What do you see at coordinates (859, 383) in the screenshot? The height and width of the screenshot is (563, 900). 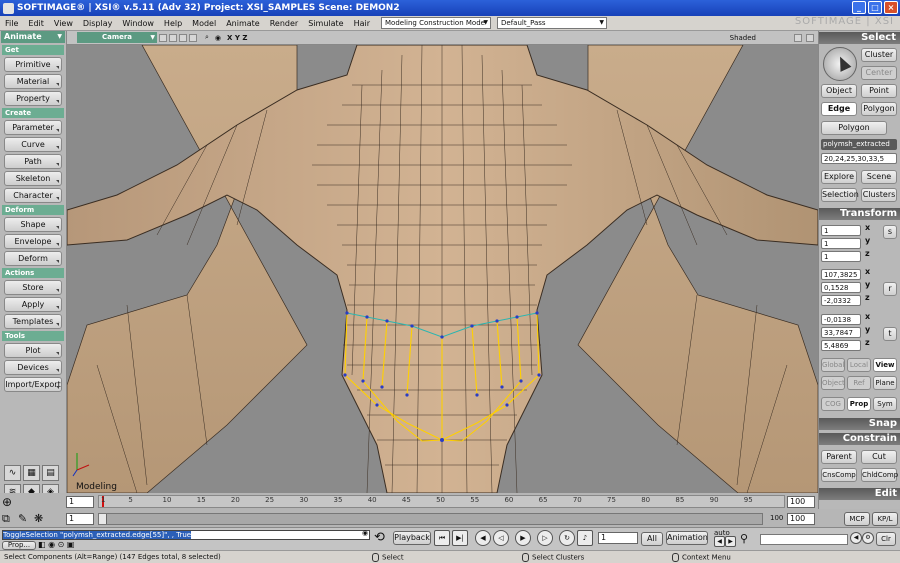 I see `ref-button: Ref` at bounding box center [859, 383].